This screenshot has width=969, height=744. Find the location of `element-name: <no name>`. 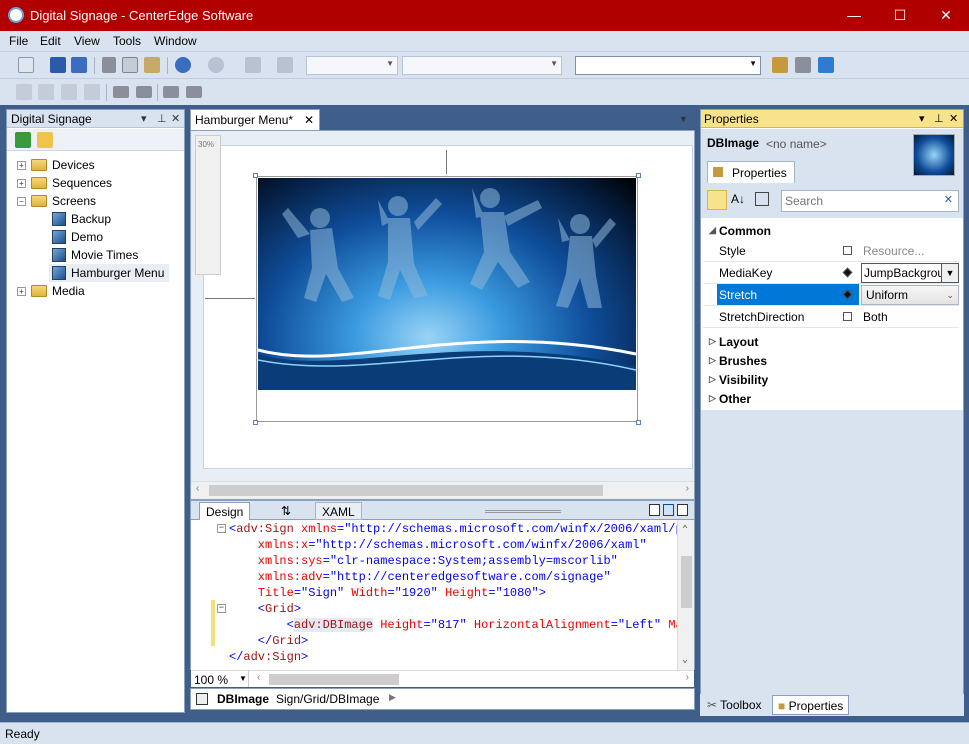

element-name: <no name> is located at coordinates (796, 144).